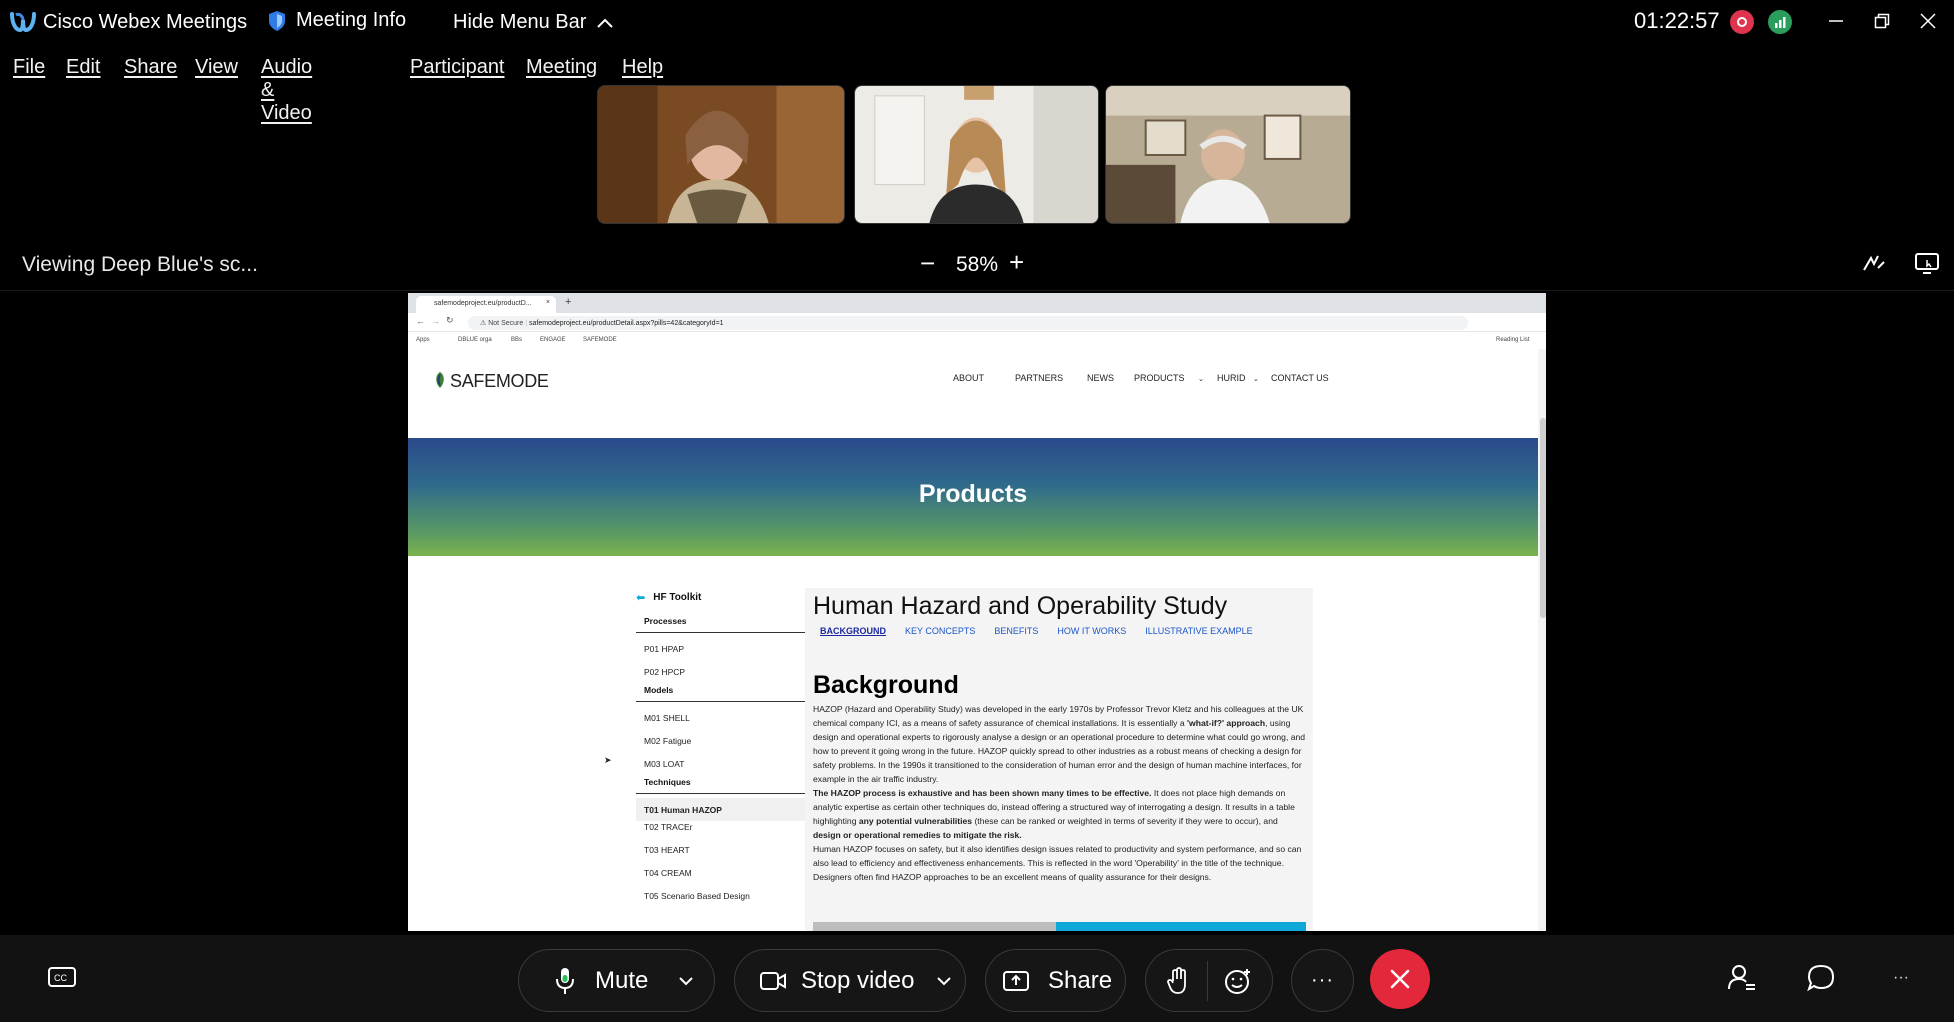  Describe the element at coordinates (568, 302) in the screenshot. I see `new-tab-icon: +` at that location.